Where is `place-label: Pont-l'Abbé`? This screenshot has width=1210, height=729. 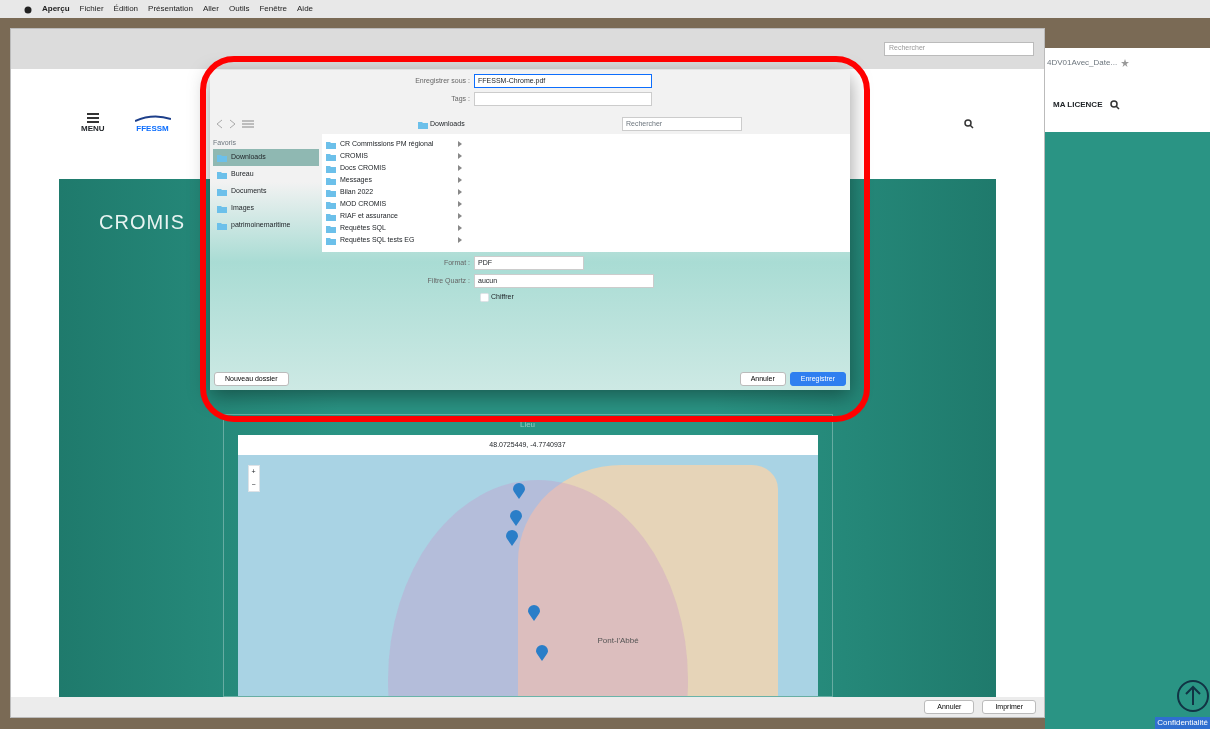 place-label: Pont-l'Abbé is located at coordinates (618, 641).